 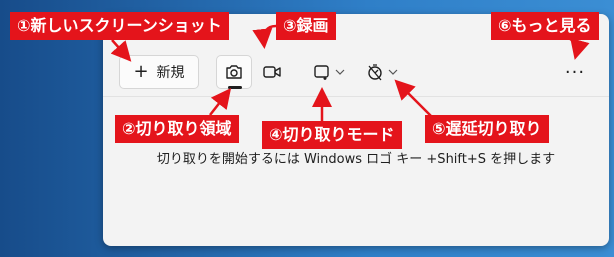 I want to click on plus-icon: +, so click(x=141, y=71).